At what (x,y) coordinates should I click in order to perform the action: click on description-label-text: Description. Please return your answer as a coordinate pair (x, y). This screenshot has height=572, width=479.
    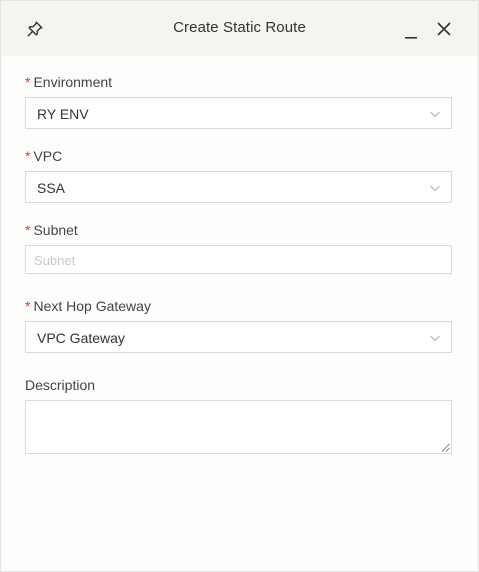
    Looking at the image, I should click on (60, 385).